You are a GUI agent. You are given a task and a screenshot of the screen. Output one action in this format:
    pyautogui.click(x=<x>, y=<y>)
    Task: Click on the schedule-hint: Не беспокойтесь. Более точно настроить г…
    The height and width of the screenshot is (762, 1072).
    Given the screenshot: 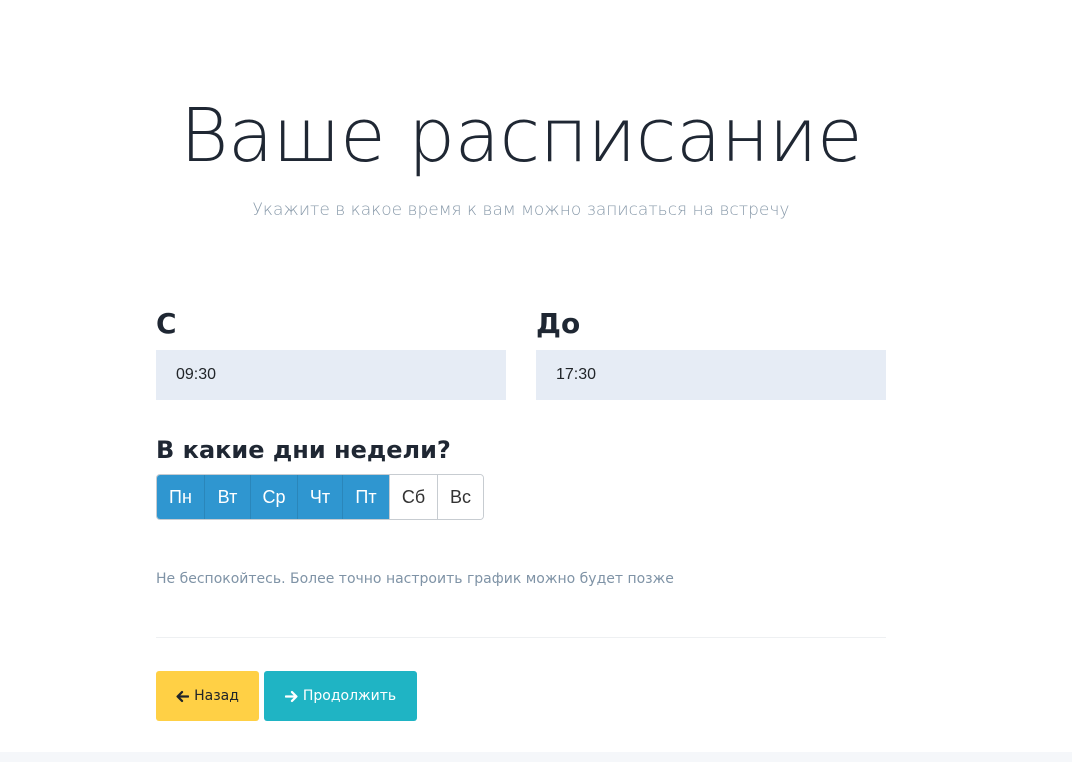 What is the action you would take?
    pyautogui.click(x=415, y=579)
    